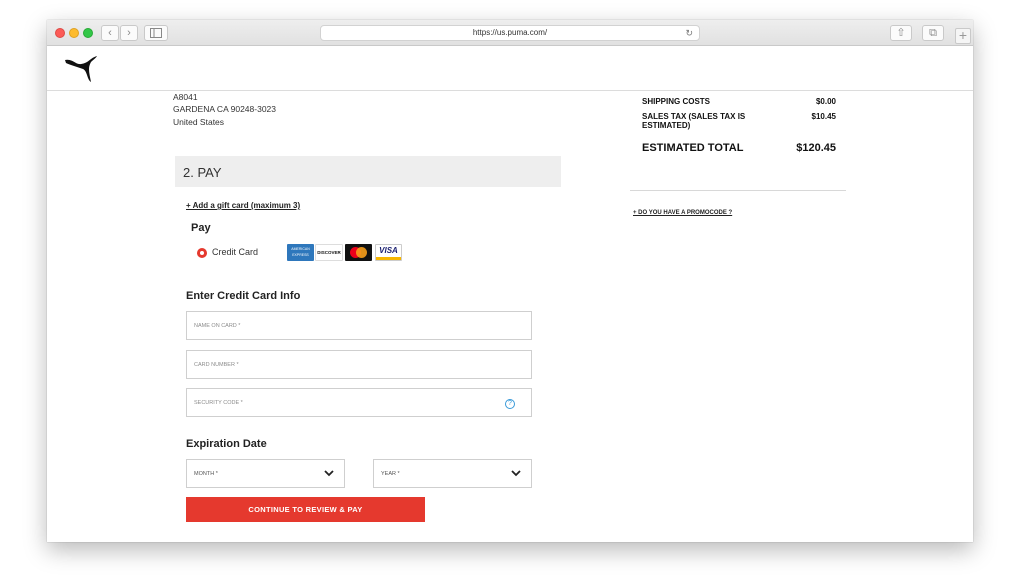 The width and height of the screenshot is (1024, 577). What do you see at coordinates (225, 109) in the screenshot?
I see `address-line-2: GARDENA CA 90248-3023` at bounding box center [225, 109].